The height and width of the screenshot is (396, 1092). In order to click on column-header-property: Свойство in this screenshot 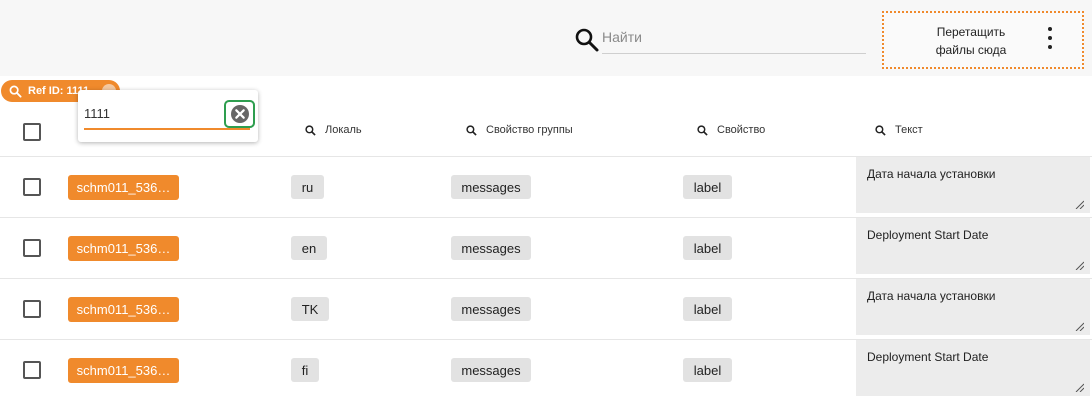, I will do `click(731, 130)`.